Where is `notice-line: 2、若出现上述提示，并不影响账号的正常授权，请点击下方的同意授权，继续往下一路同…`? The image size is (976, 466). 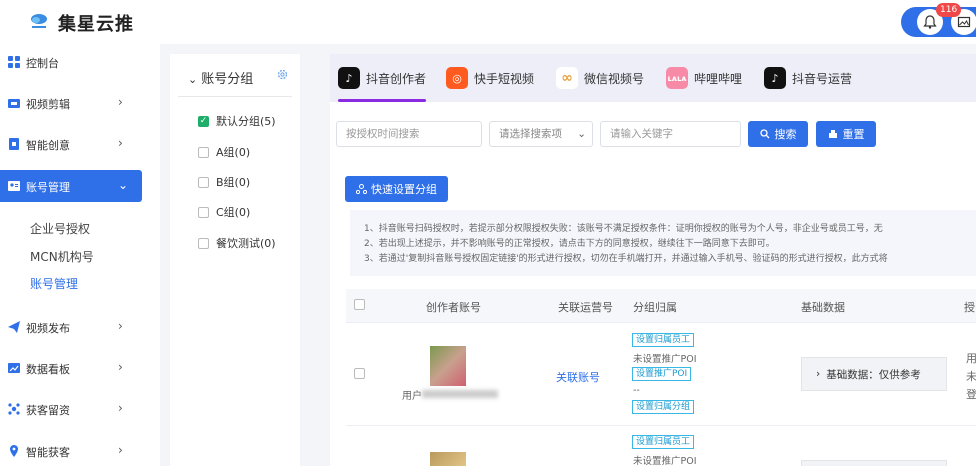 notice-line: 2、若出现上述提示，并不影响账号的正常授权，请点击下方的同意授权，继续往下一路同… is located at coordinates (569, 244).